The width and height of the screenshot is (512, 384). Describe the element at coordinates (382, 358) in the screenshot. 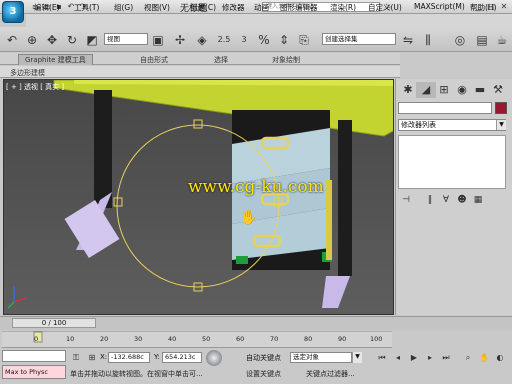

I see `go-to-start-icon: ⏮` at that location.